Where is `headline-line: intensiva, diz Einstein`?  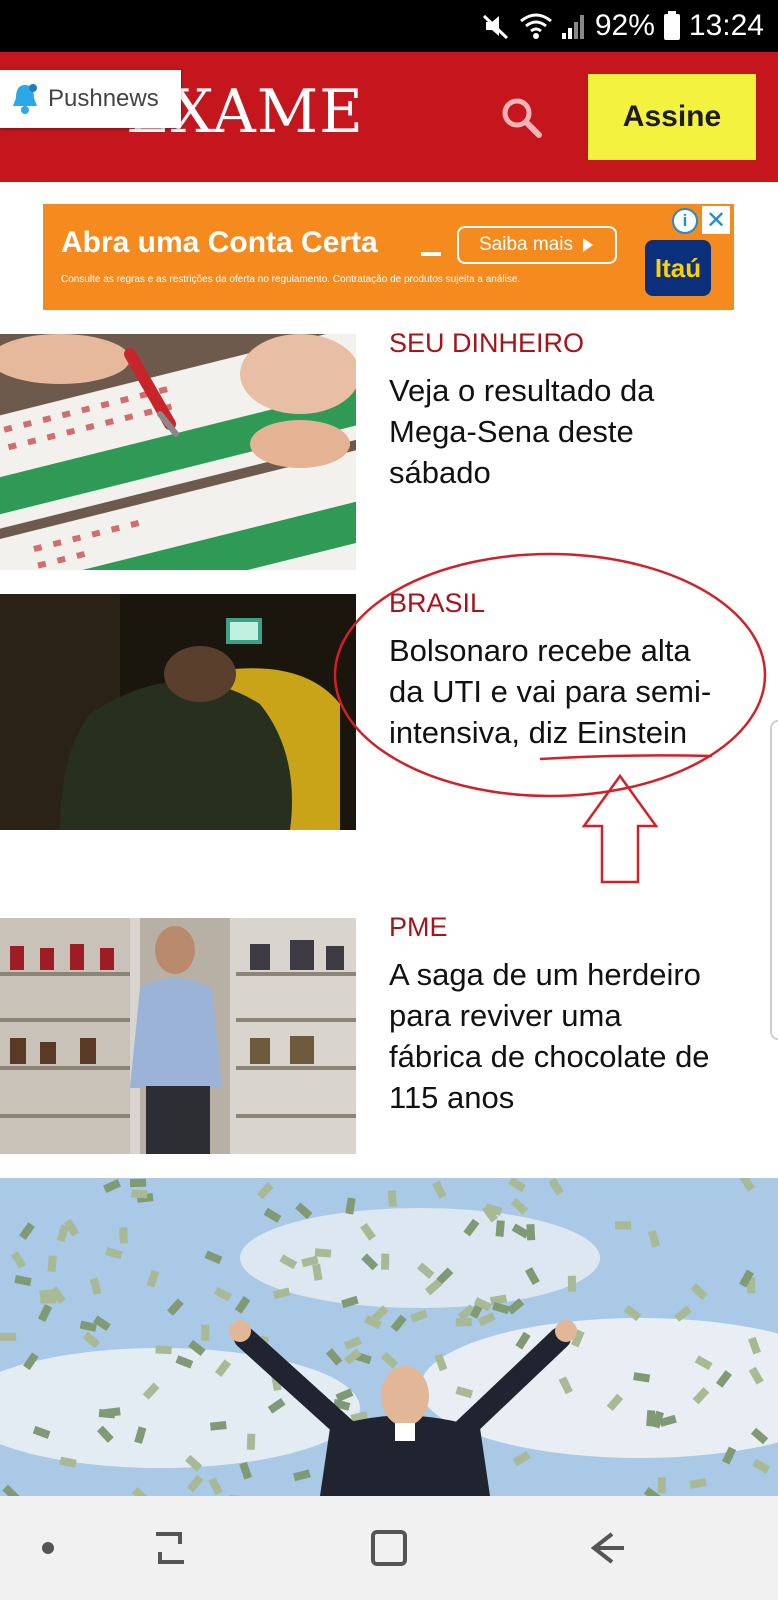
headline-line: intensiva, diz Einstein is located at coordinates (538, 732).